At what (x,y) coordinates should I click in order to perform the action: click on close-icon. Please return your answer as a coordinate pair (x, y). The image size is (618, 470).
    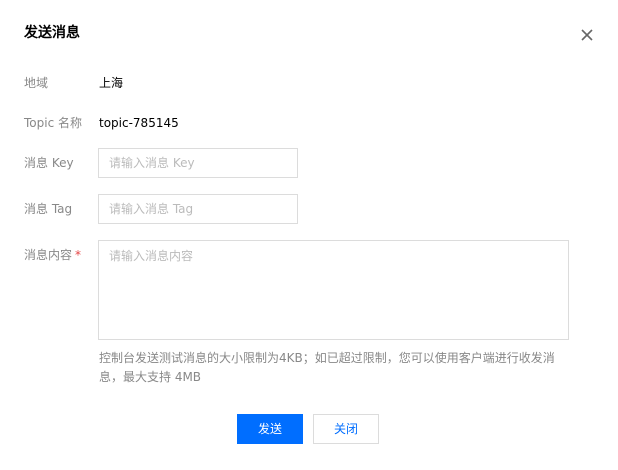
    Looking at the image, I should click on (587, 35).